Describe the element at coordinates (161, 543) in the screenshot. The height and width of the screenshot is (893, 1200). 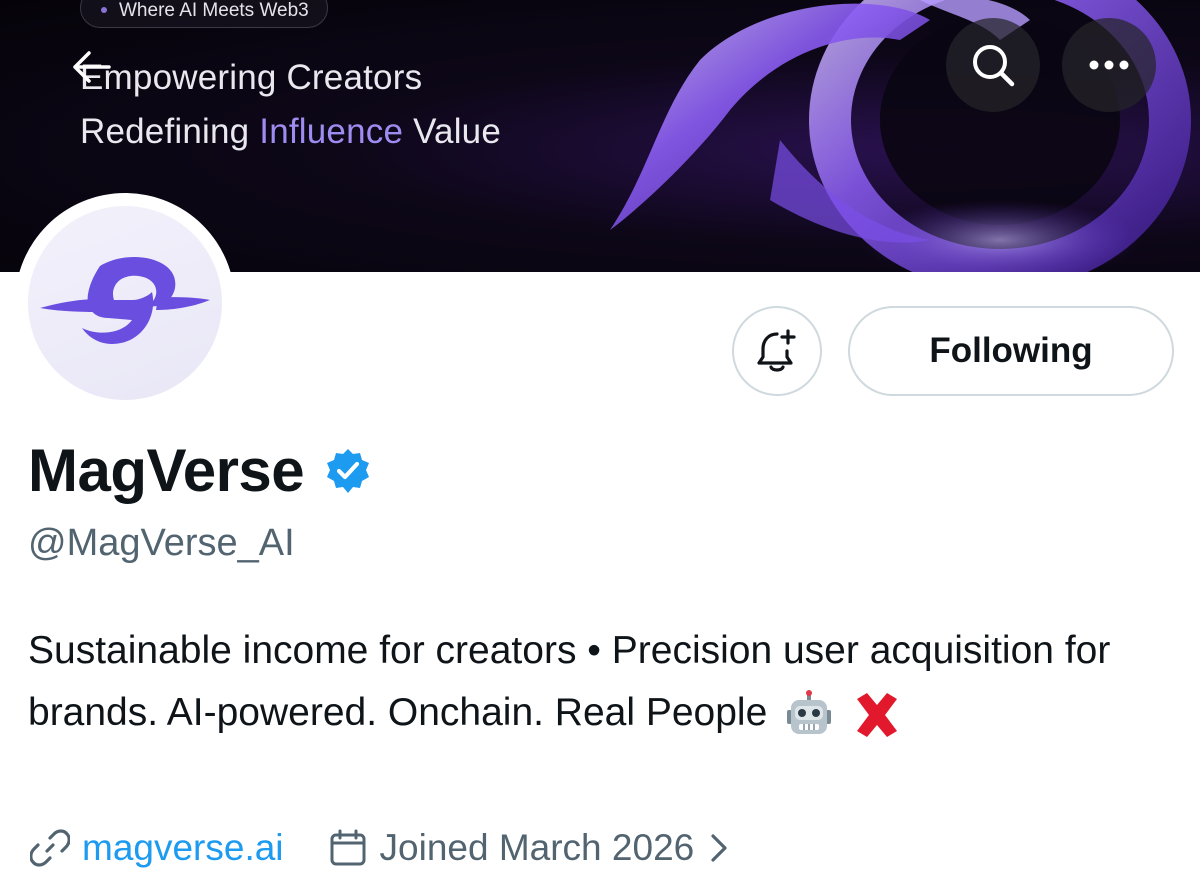
I see `user-handle: @MagVerse_AI` at that location.